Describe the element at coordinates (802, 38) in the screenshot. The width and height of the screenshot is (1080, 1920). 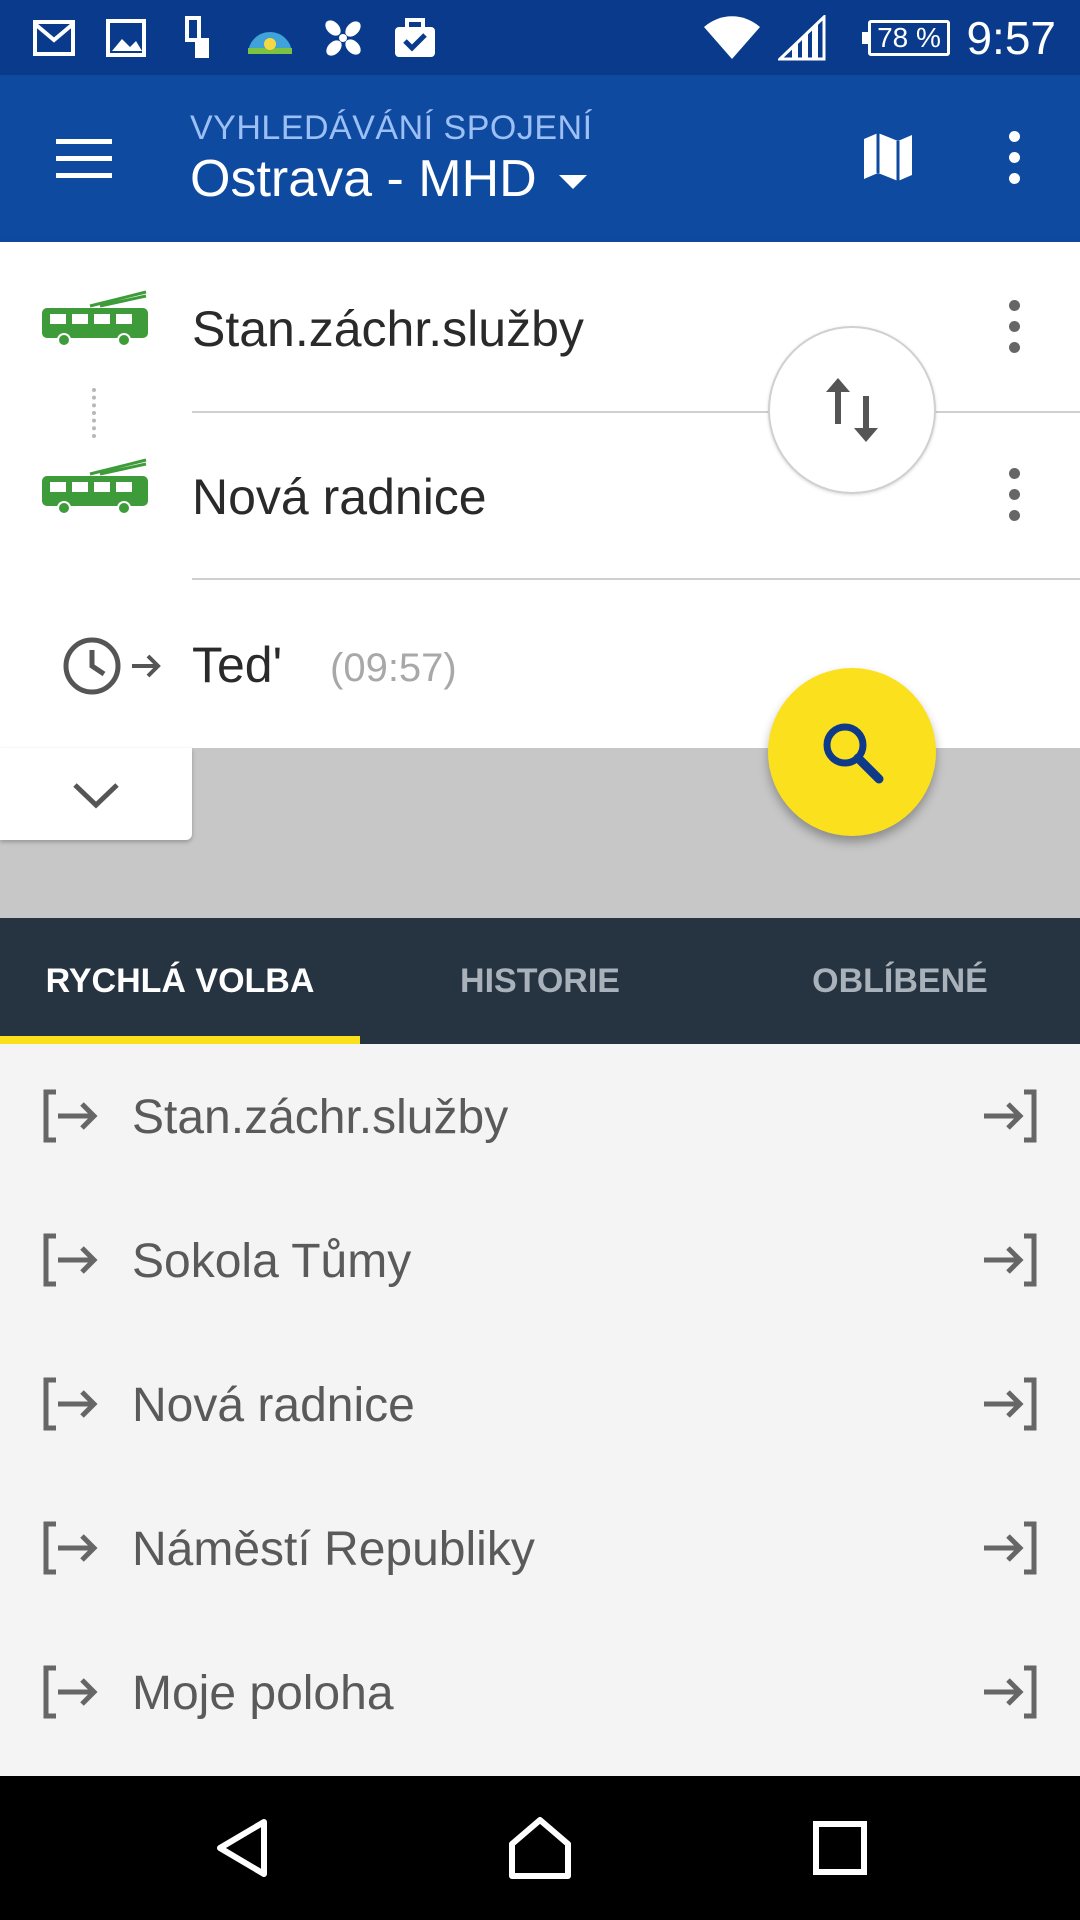
I see `signal-icon` at that location.